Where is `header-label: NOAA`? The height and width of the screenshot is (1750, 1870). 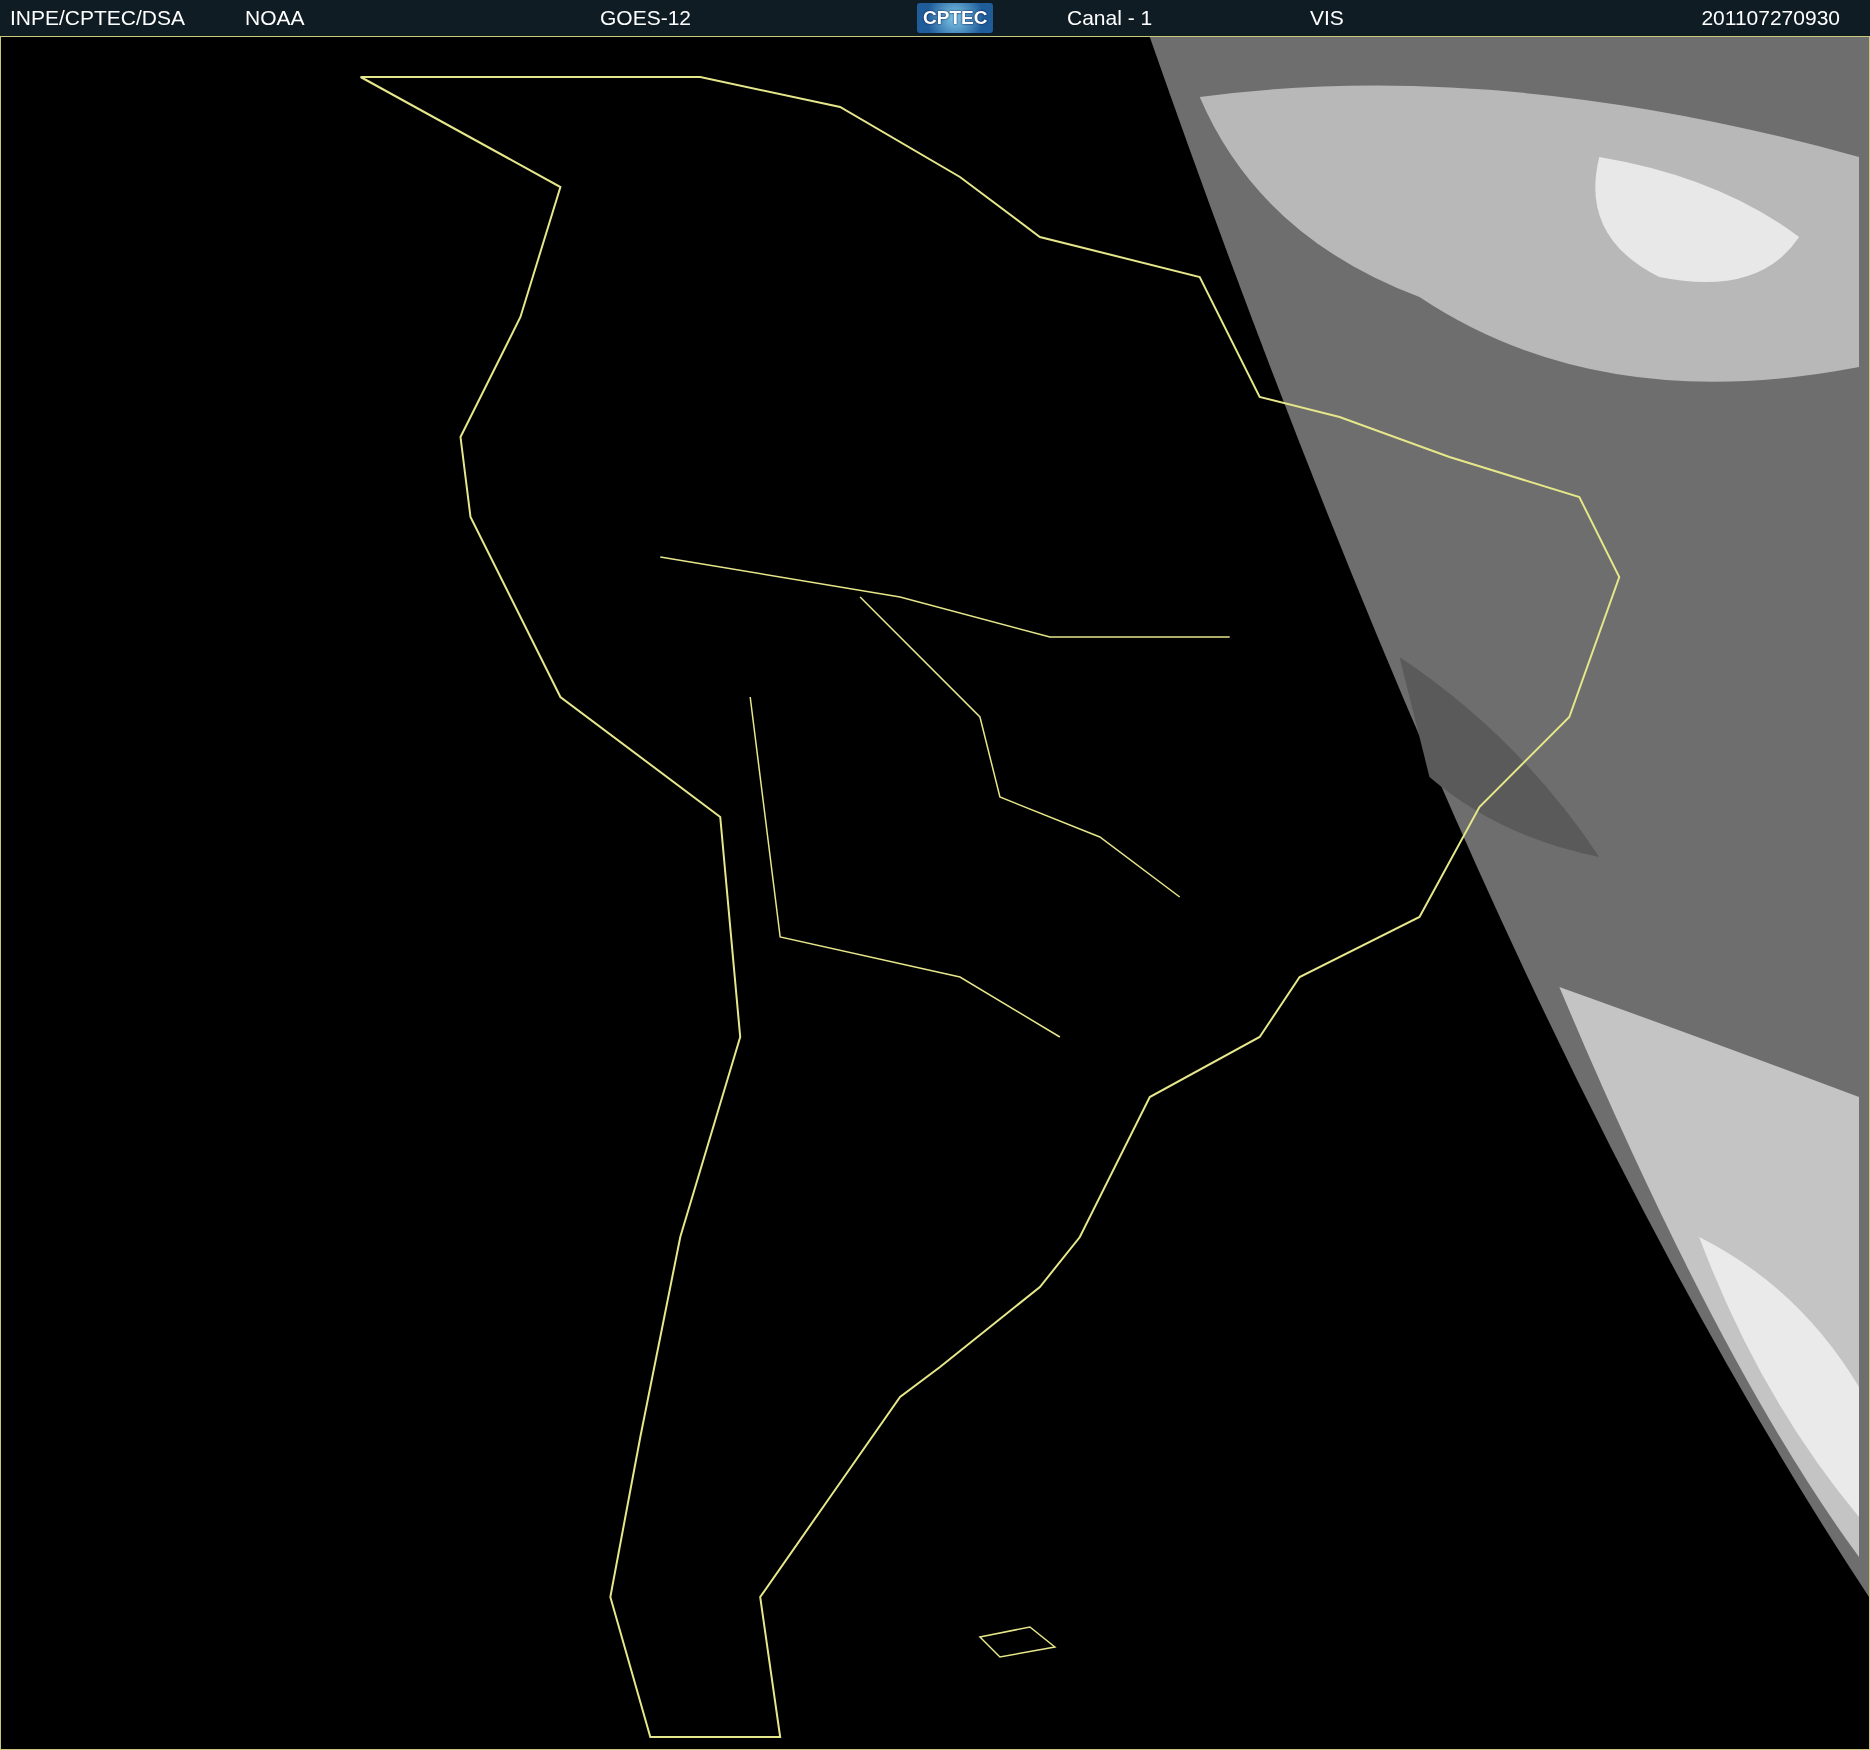 header-label: NOAA is located at coordinates (275, 18).